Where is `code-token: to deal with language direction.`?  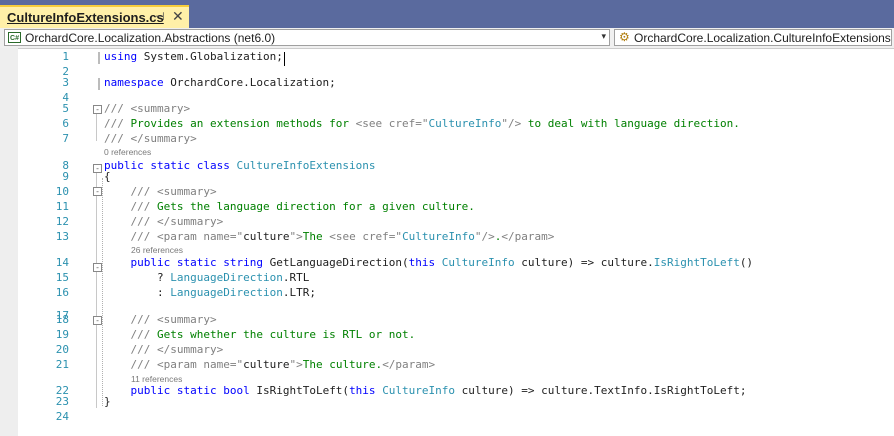
code-token: to deal with language direction. is located at coordinates (630, 123).